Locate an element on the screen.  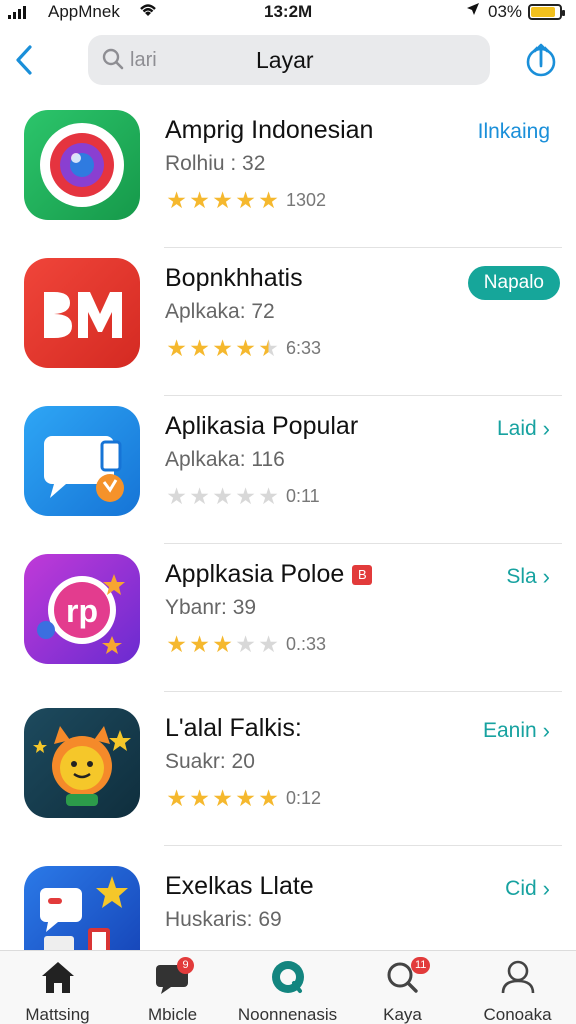
tab-home: Mattsing is located at coordinates (57, 991).